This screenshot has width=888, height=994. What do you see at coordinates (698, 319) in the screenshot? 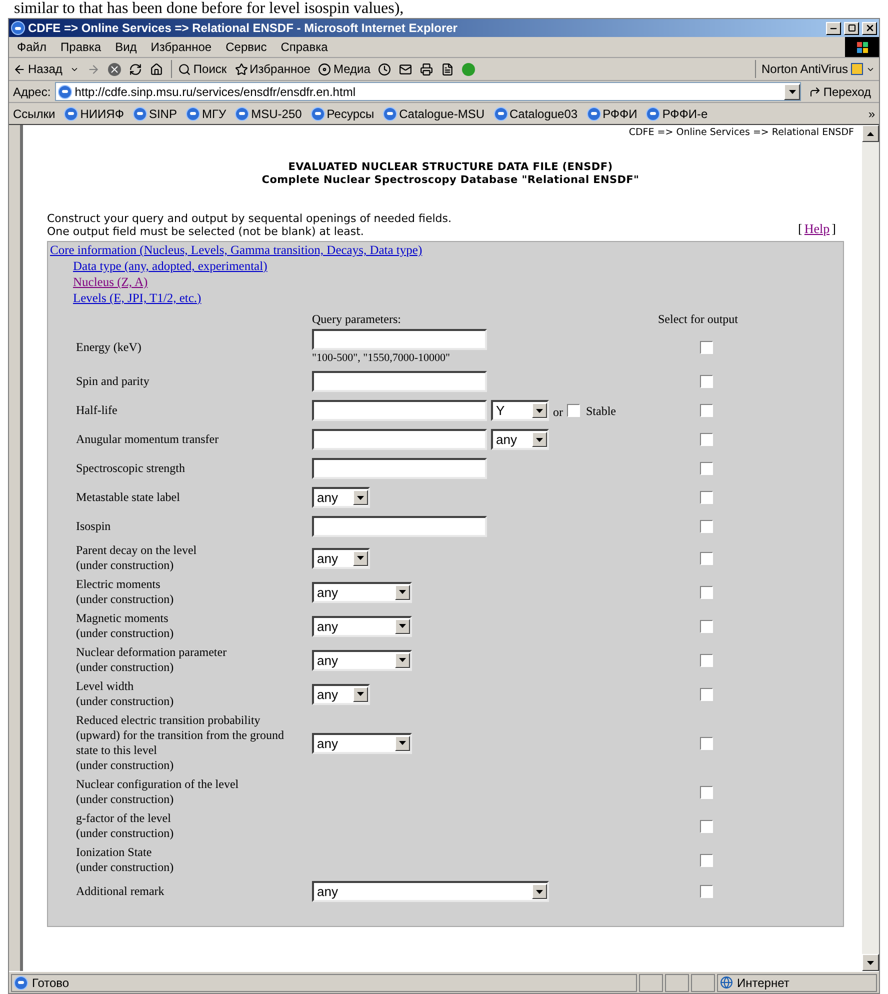
I see `column-header: Select for output` at bounding box center [698, 319].